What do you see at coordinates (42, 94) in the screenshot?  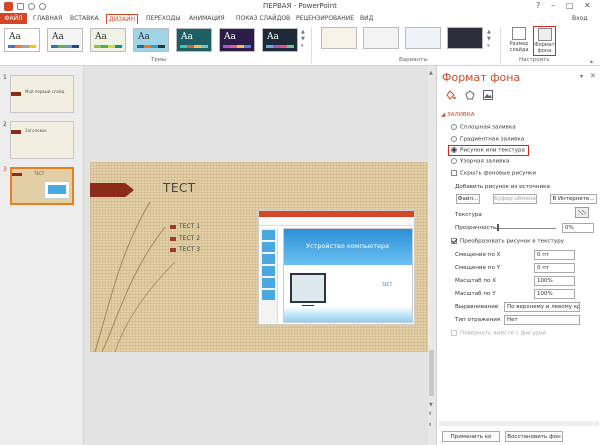 I see `slide-thumbnail-1: Мой первый слайд` at bounding box center [42, 94].